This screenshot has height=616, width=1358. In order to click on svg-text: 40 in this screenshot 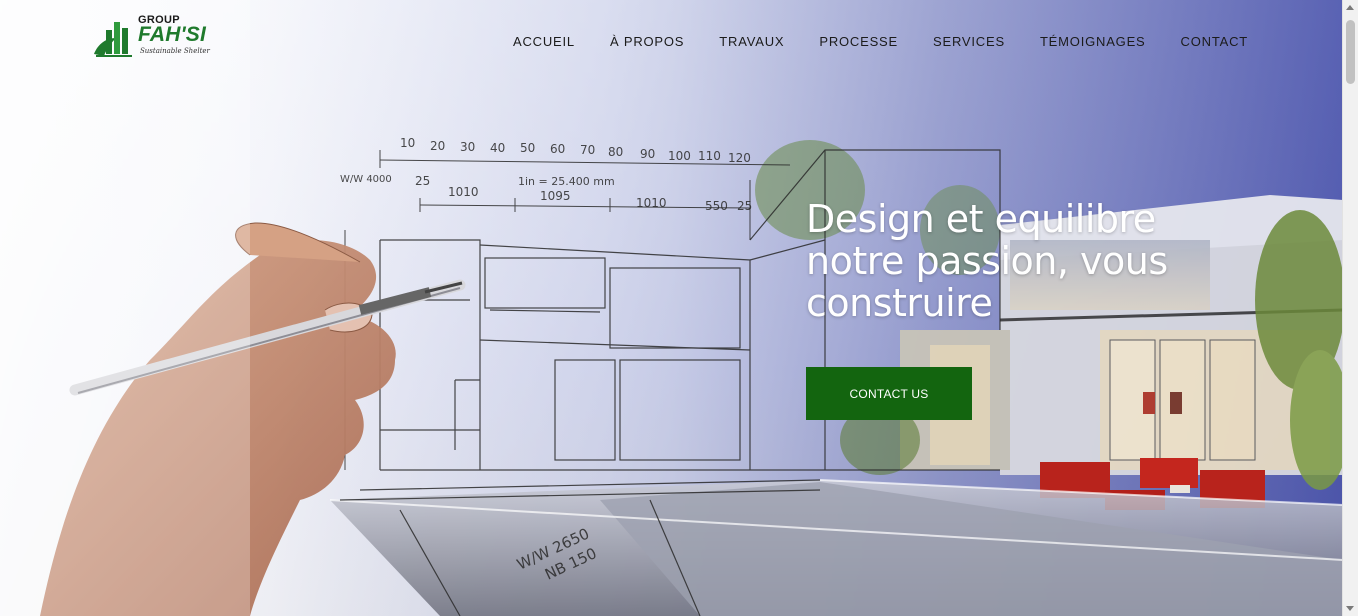, I will do `click(497, 148)`.